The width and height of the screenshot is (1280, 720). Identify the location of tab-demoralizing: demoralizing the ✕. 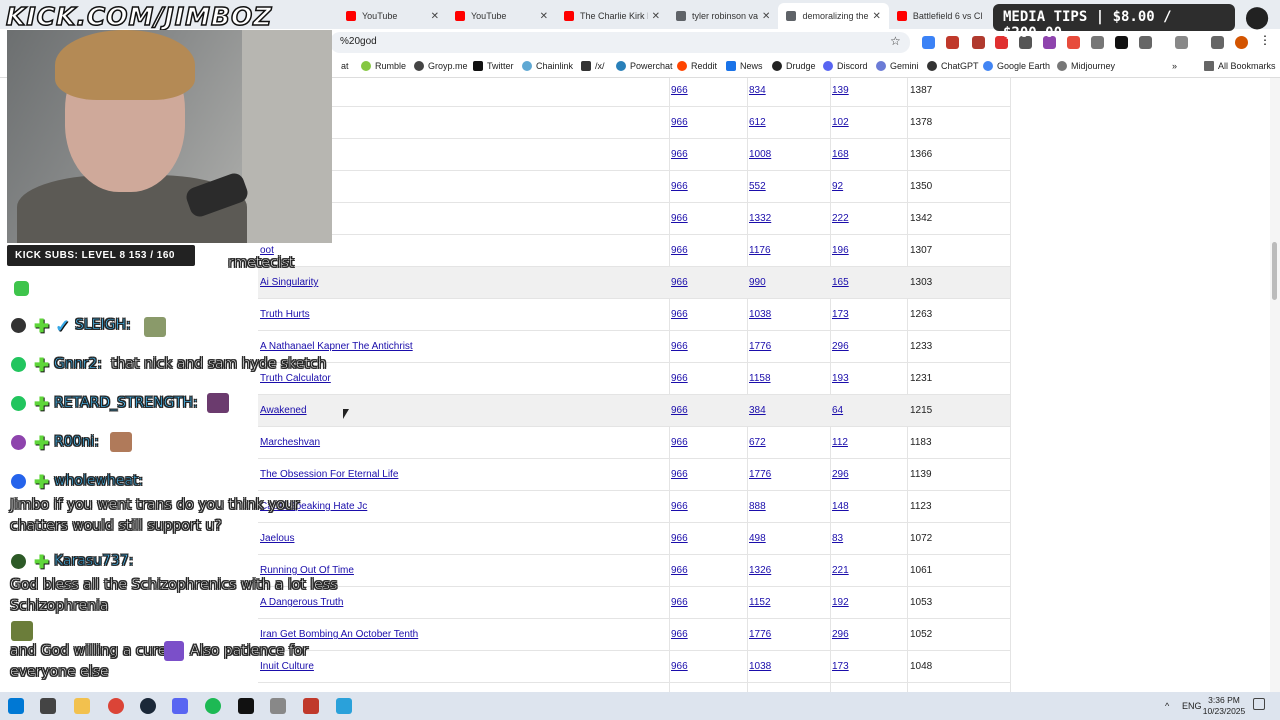
(833, 16).